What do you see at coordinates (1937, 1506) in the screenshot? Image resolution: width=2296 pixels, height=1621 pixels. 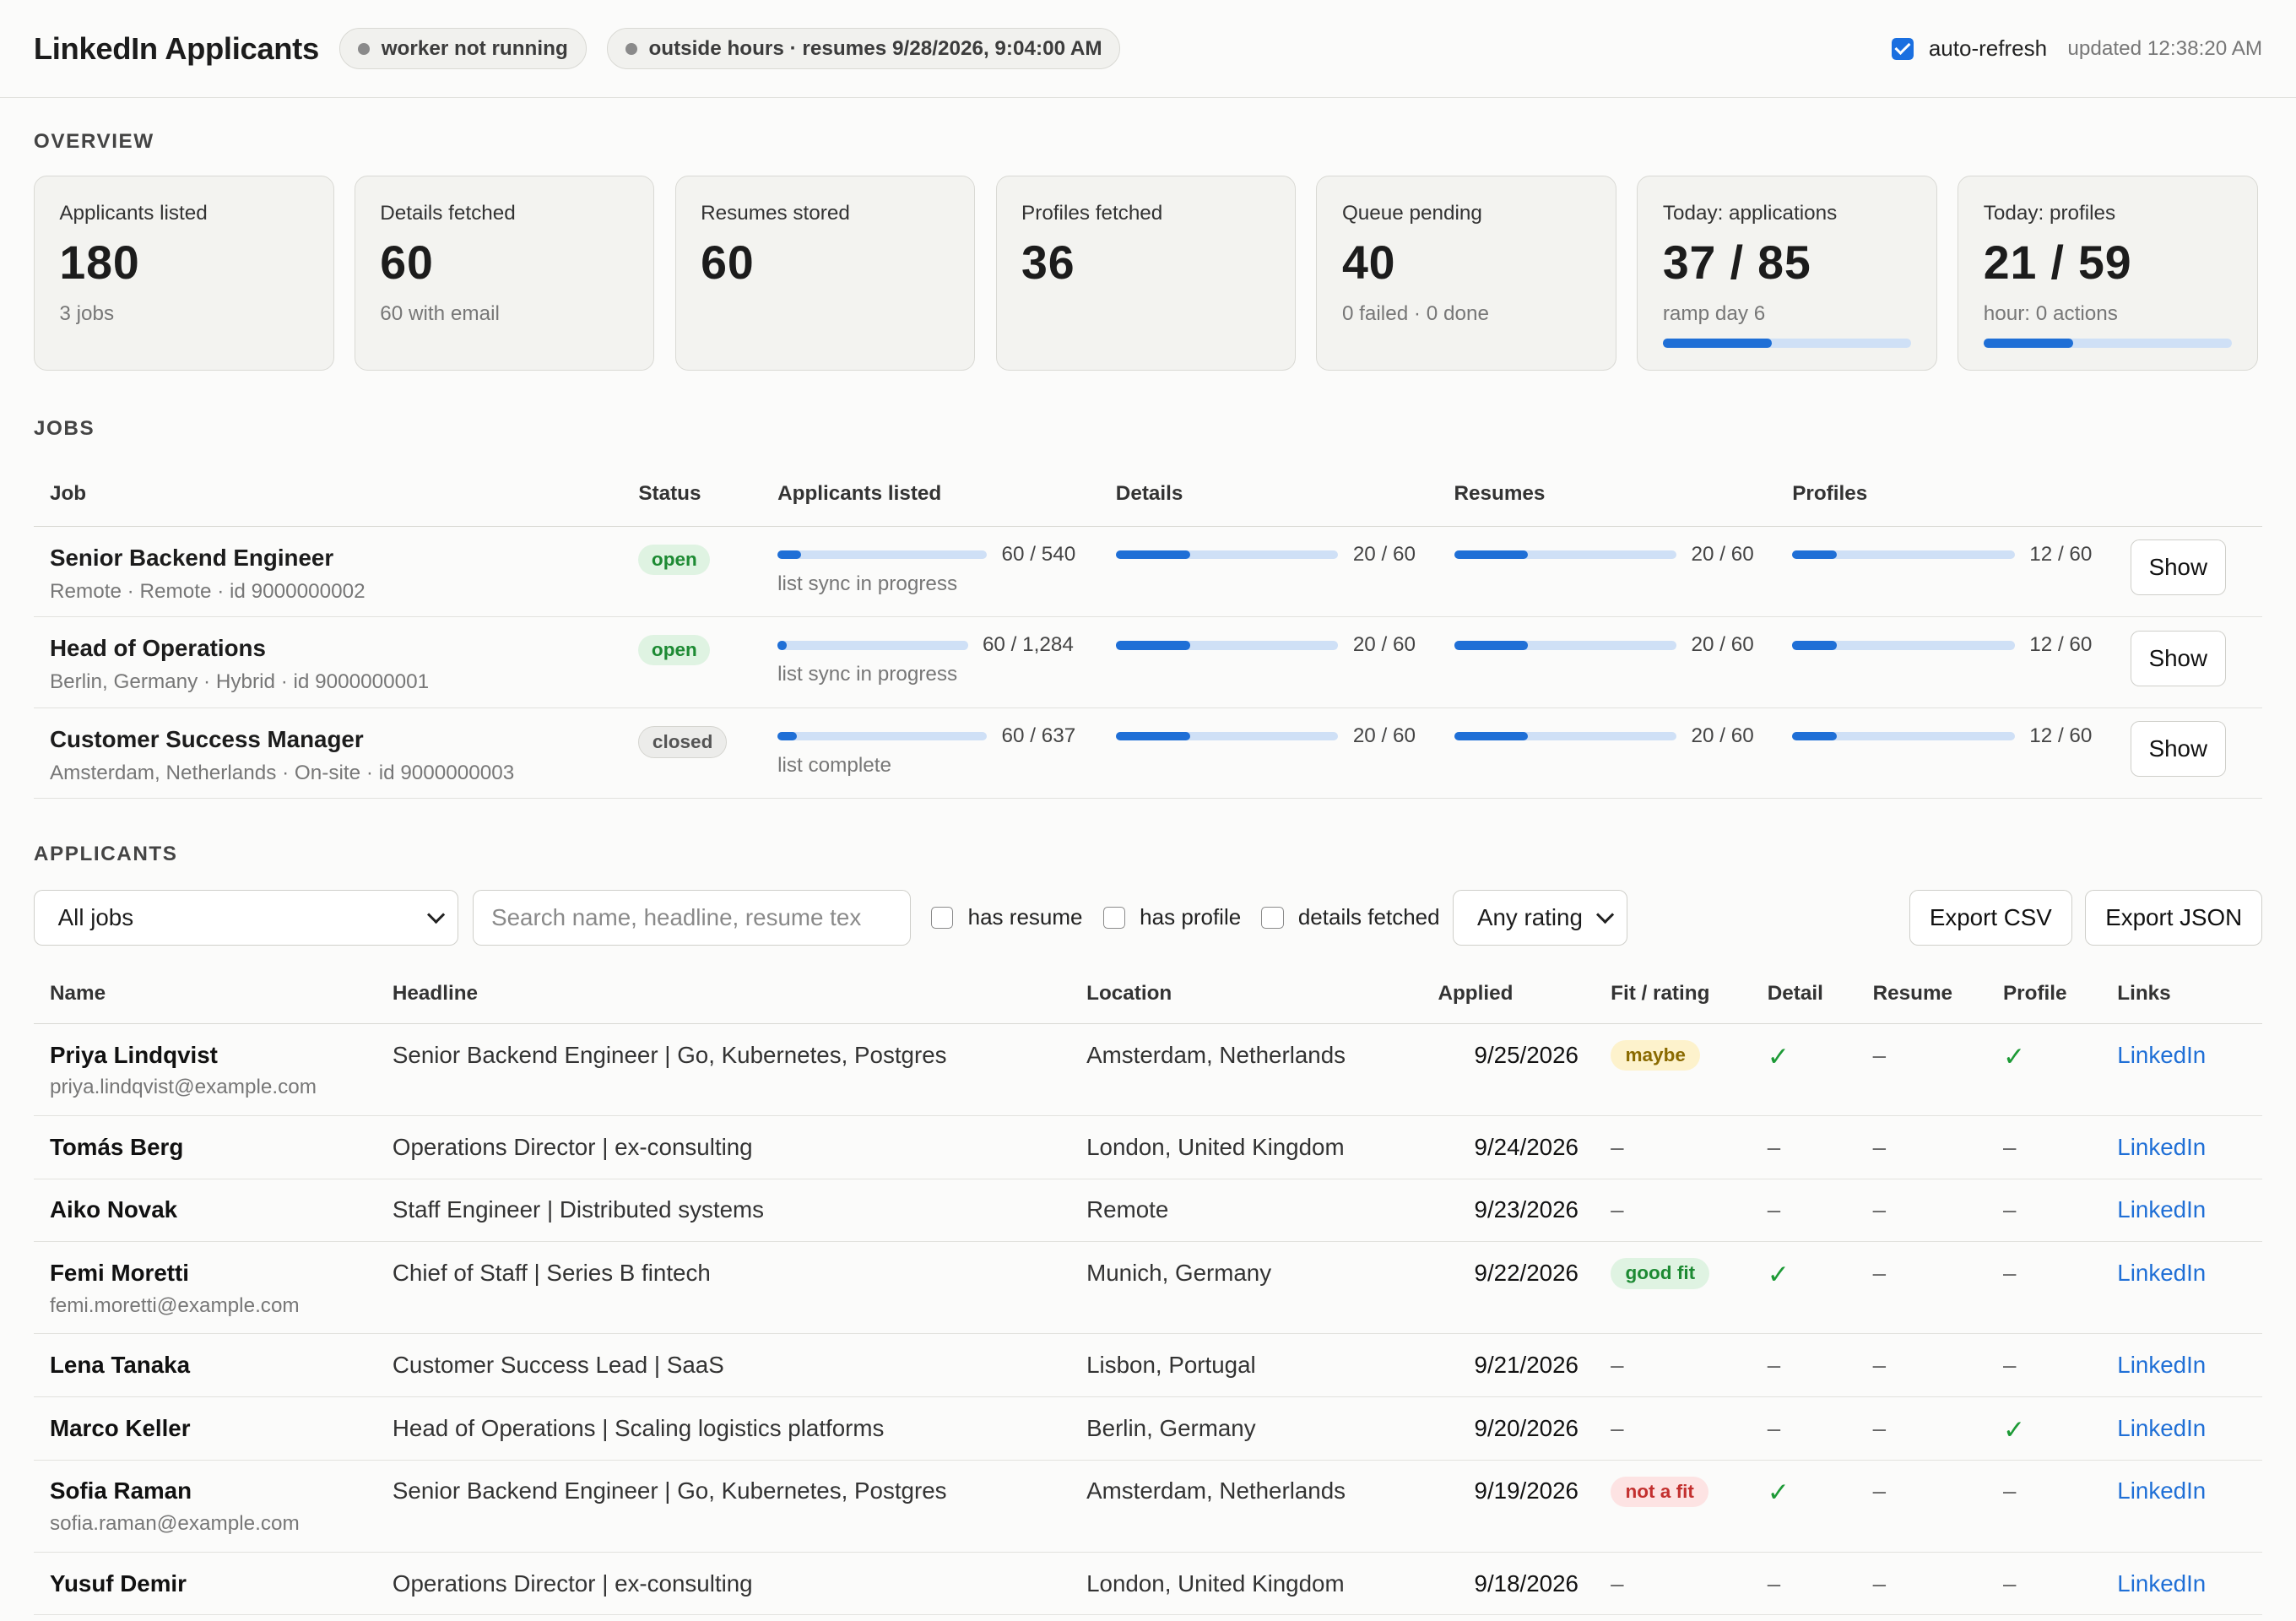 I see `resume-cell: –` at bounding box center [1937, 1506].